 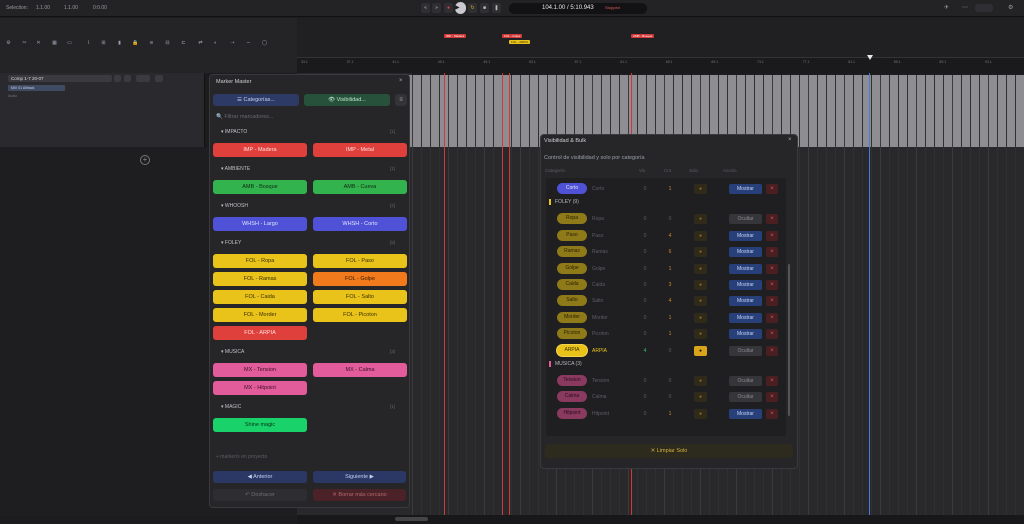 I want to click on next-button: Siguiente ▶, so click(x=359, y=477).